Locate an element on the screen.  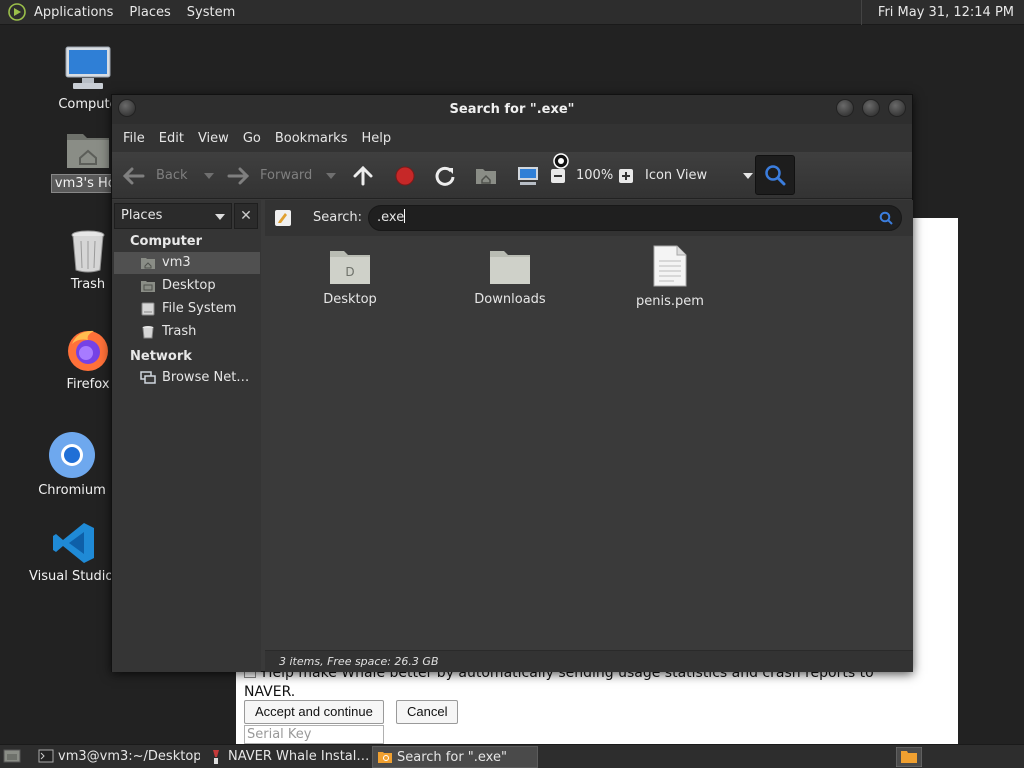
reload-icon is located at coordinates (445, 176).